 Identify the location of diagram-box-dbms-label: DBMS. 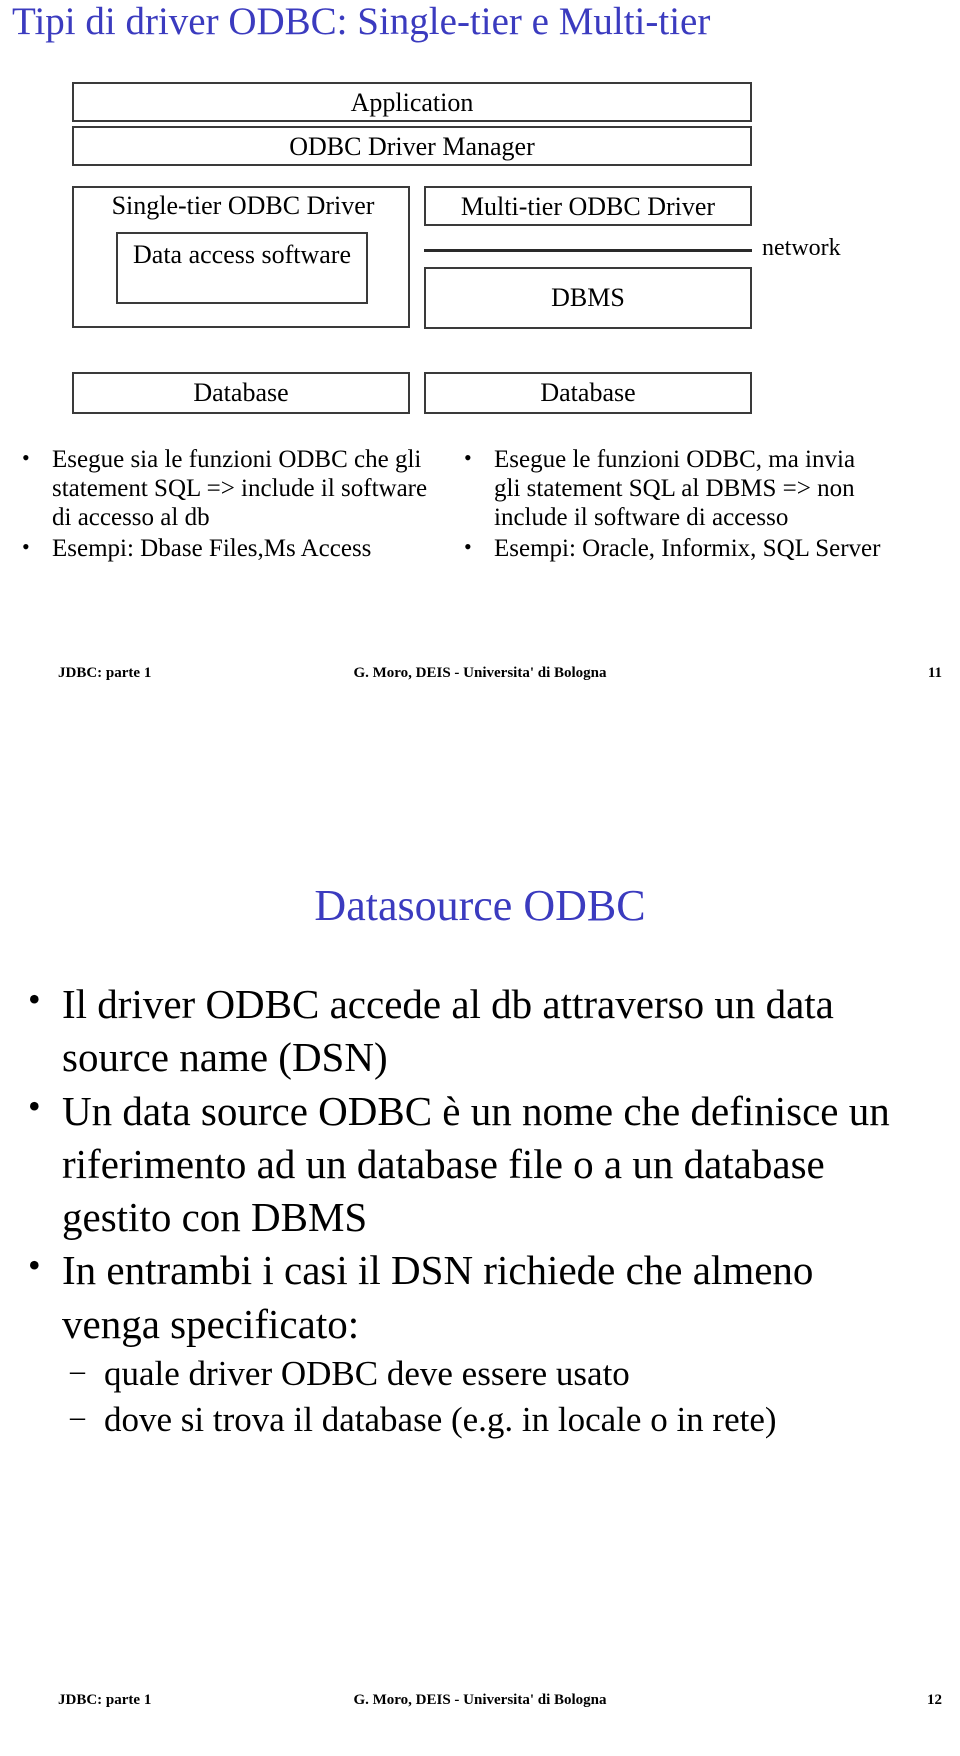
(588, 297).